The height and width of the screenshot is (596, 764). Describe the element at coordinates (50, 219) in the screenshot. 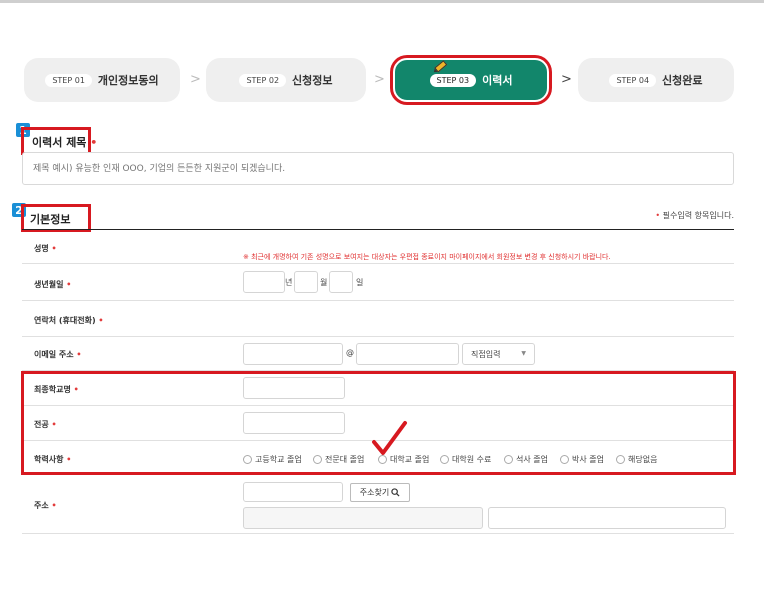

I see `basic-info-heading: 기본정보` at that location.